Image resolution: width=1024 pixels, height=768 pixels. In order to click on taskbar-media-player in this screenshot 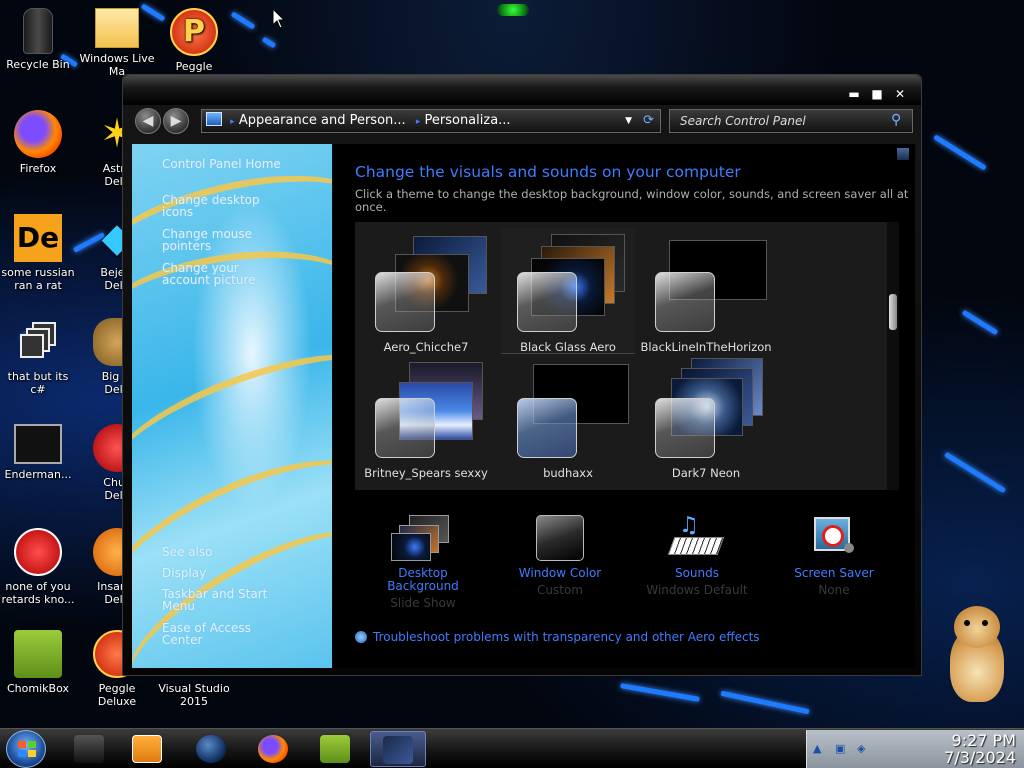, I will do `click(148, 749)`.